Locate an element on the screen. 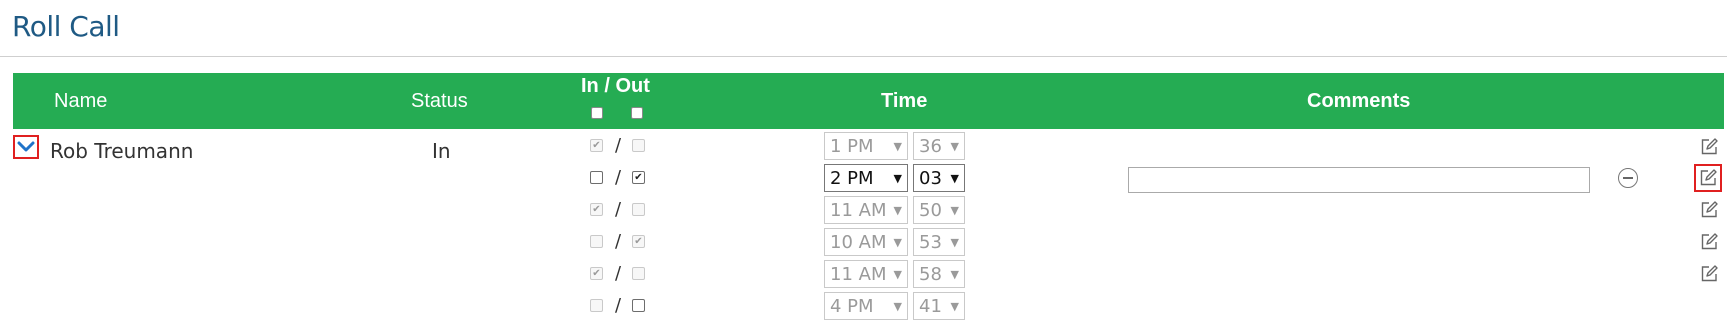  comment-input is located at coordinates (1359, 180).